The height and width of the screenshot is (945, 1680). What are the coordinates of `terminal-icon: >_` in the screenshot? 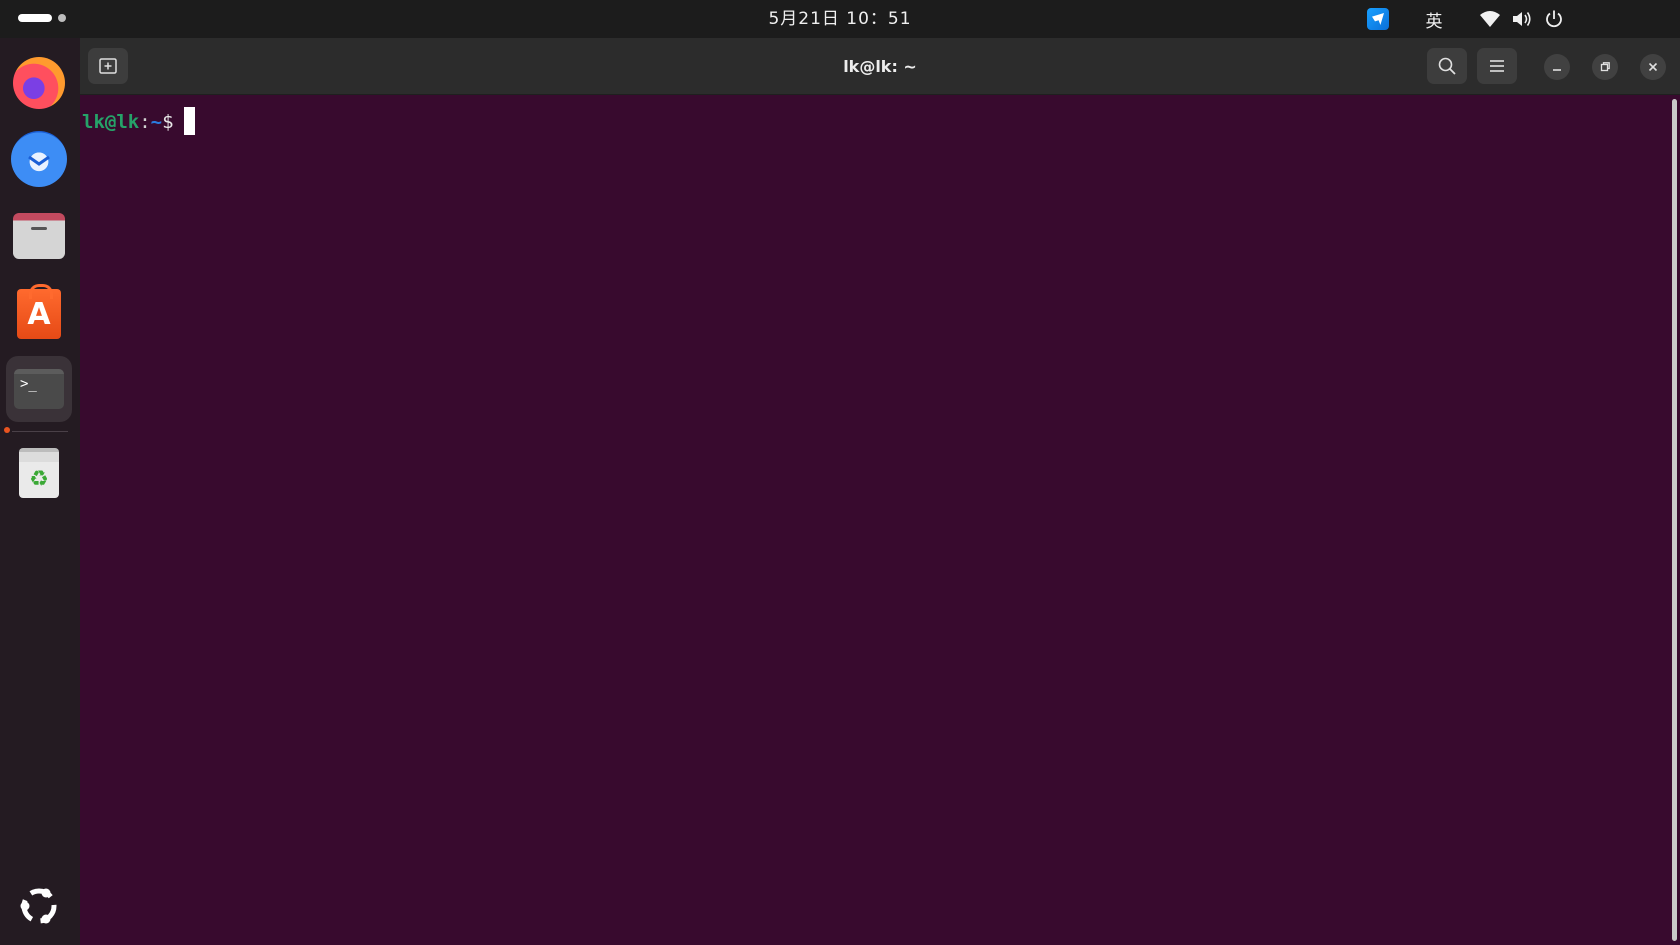 It's located at (39, 389).